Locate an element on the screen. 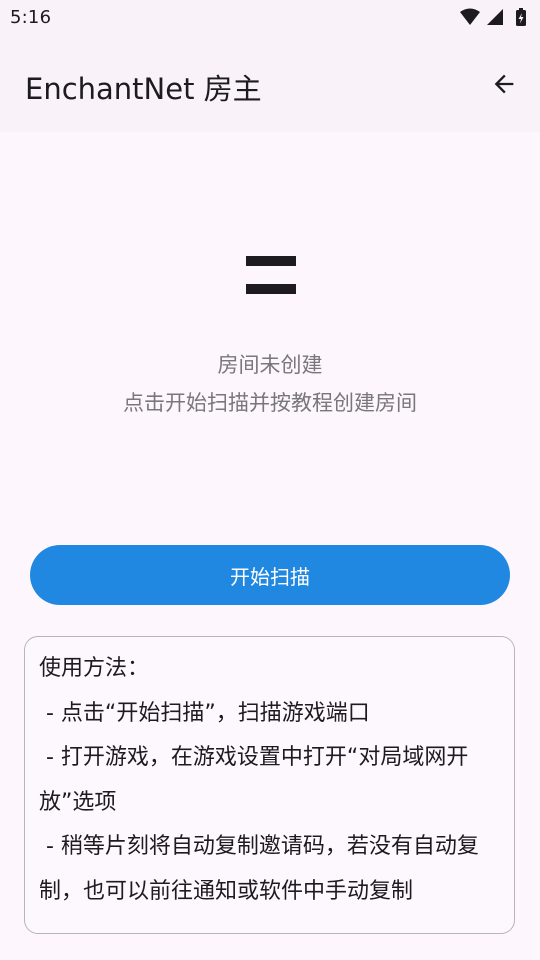 The width and height of the screenshot is (540, 960). app-title: EnchantNet 房主 is located at coordinates (143, 89).